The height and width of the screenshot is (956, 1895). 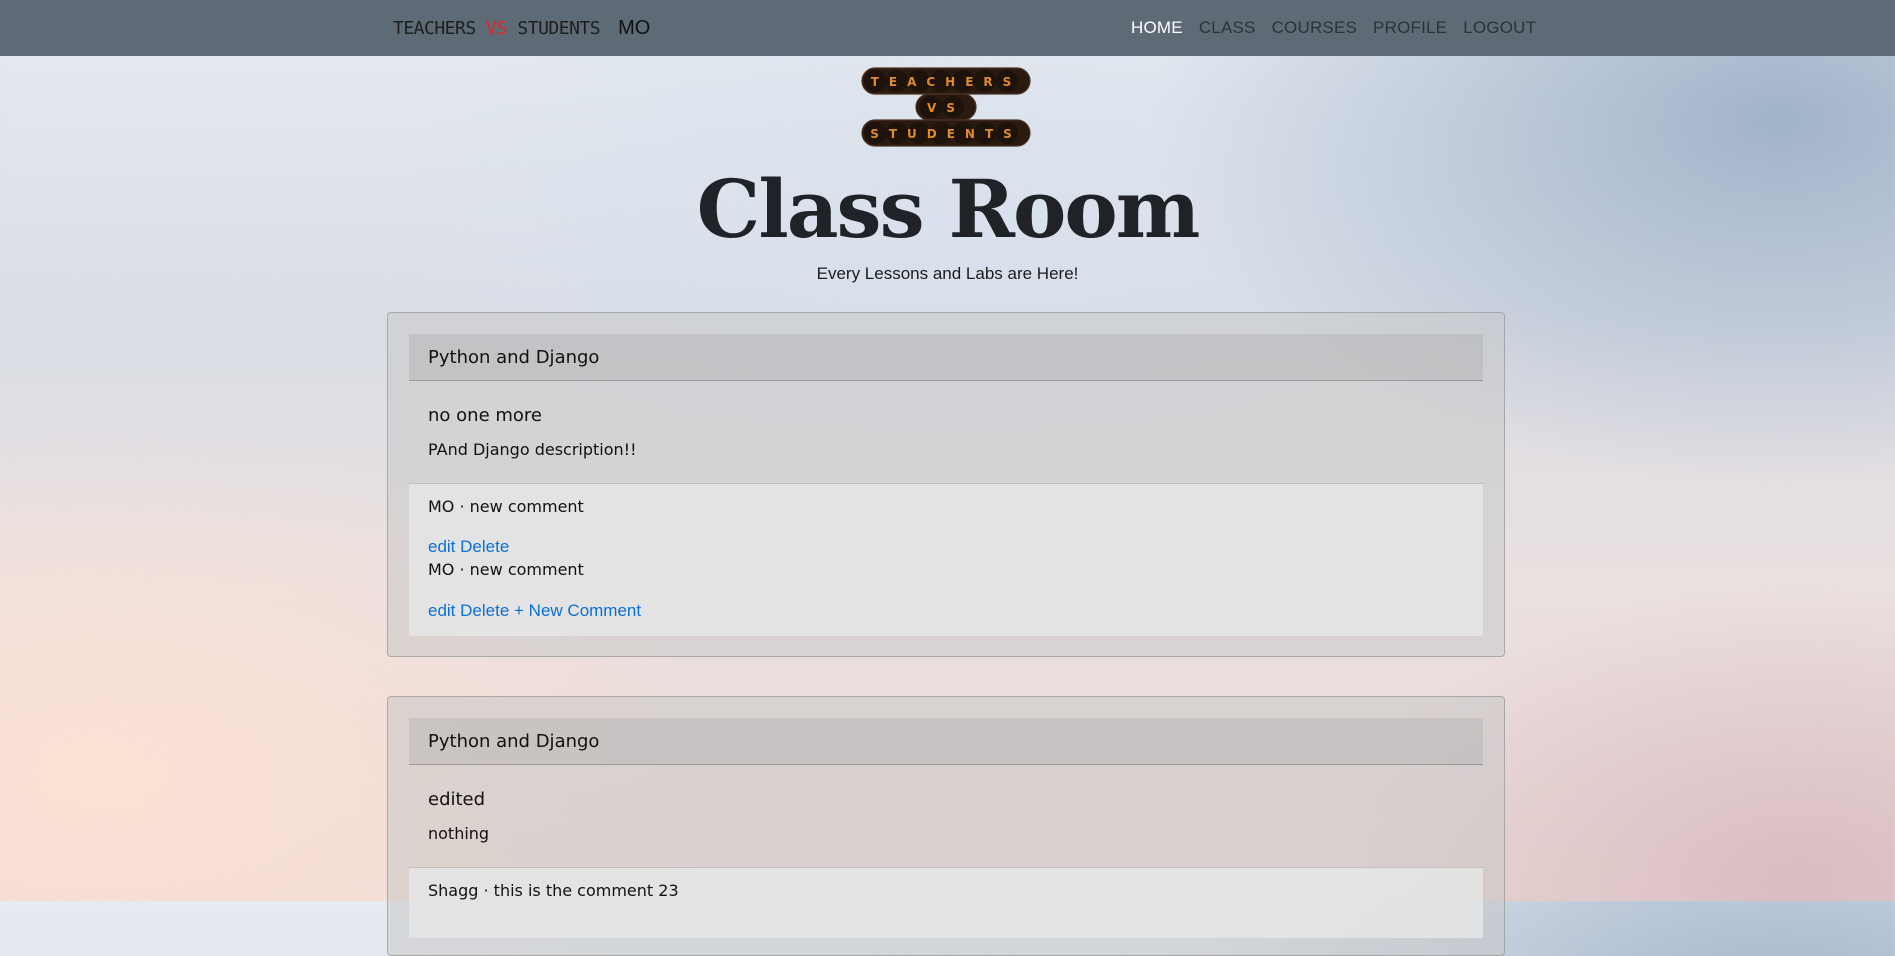 I want to click on nav-class: CLASS, so click(x=1227, y=28).